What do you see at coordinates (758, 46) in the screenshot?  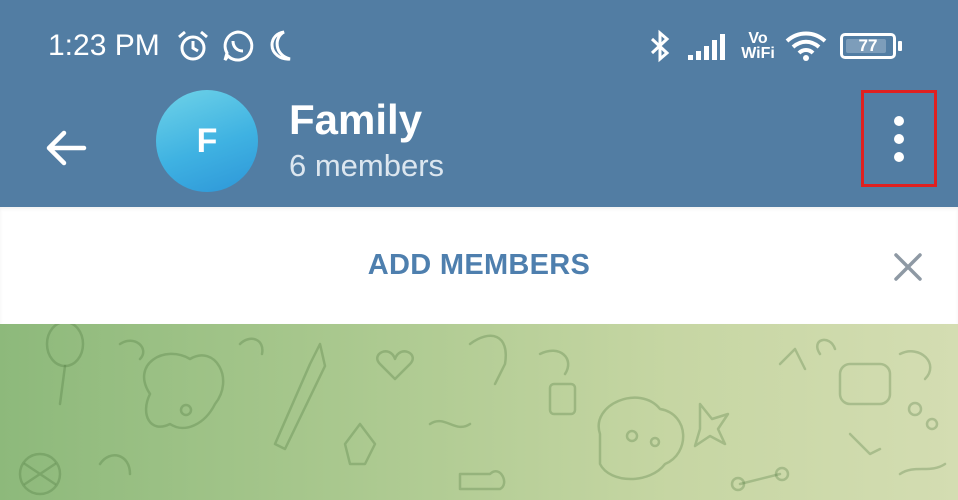 I see `vowifi-icon: Vo WiFi` at bounding box center [758, 46].